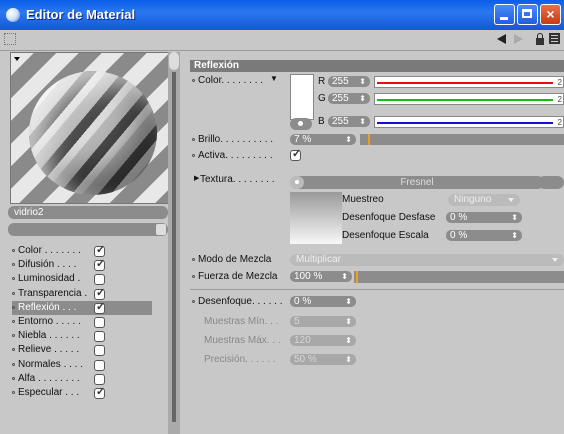 Image resolution: width=564 pixels, height=434 pixels. What do you see at coordinates (241, 321) in the screenshot?
I see `muestras-min-label: Muestras Mín. . .` at bounding box center [241, 321].